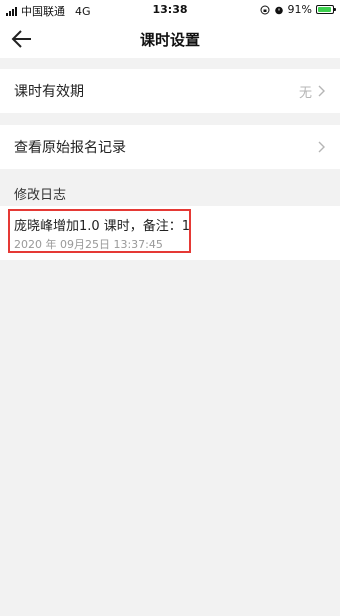  I want to click on log-entry-time: 2020 年 09月25日 13:37:45, so click(88, 244).